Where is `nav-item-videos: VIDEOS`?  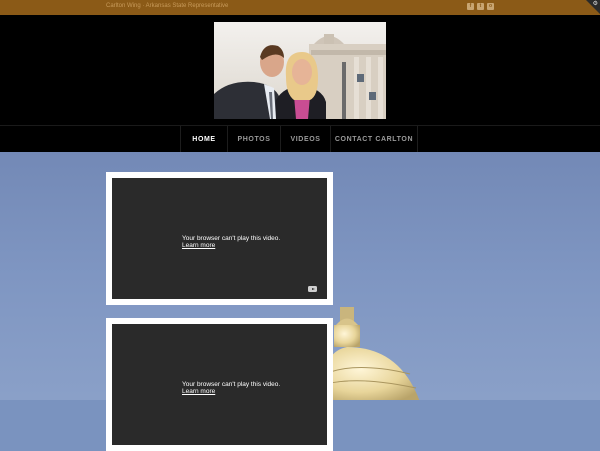 nav-item-videos: VIDEOS is located at coordinates (305, 139).